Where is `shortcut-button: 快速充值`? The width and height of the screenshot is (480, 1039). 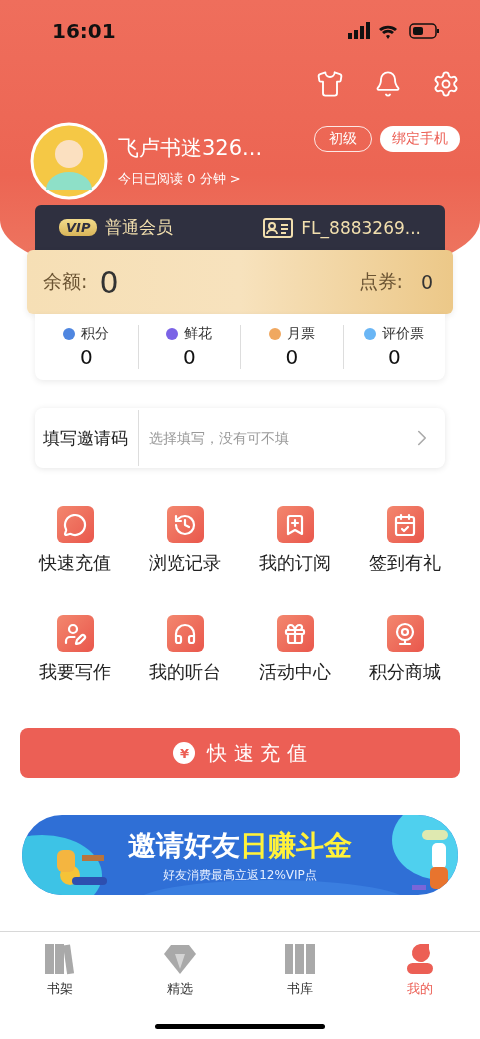 shortcut-button: 快速充值 is located at coordinates (75, 540).